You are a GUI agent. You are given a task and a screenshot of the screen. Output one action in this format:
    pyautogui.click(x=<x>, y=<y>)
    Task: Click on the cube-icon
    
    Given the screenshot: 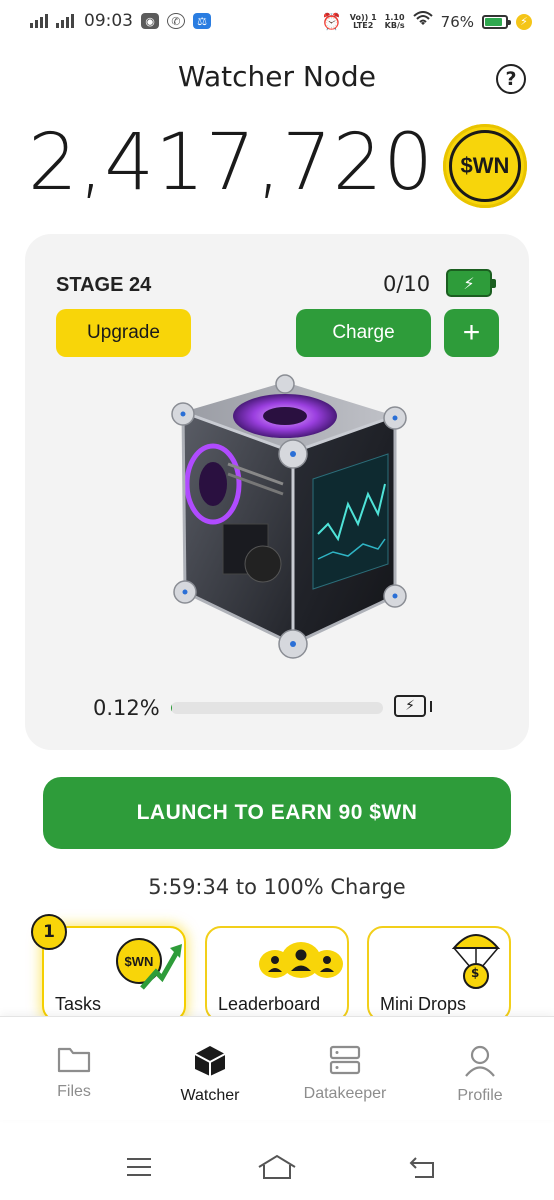 What is the action you would take?
    pyautogui.click(x=210, y=1061)
    